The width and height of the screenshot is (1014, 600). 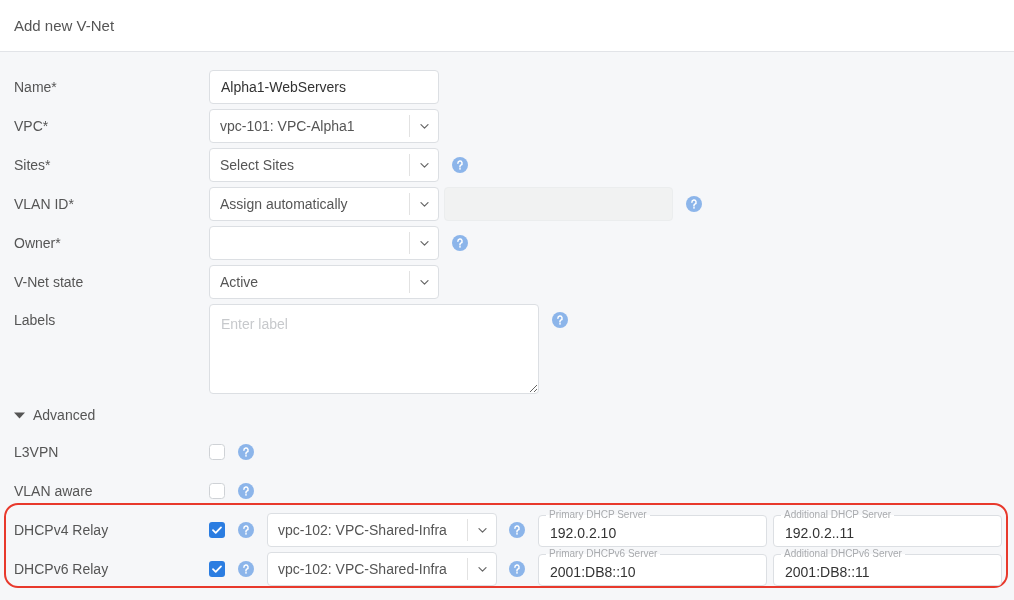 I want to click on field-label: VLAN ID*, so click(x=44, y=204).